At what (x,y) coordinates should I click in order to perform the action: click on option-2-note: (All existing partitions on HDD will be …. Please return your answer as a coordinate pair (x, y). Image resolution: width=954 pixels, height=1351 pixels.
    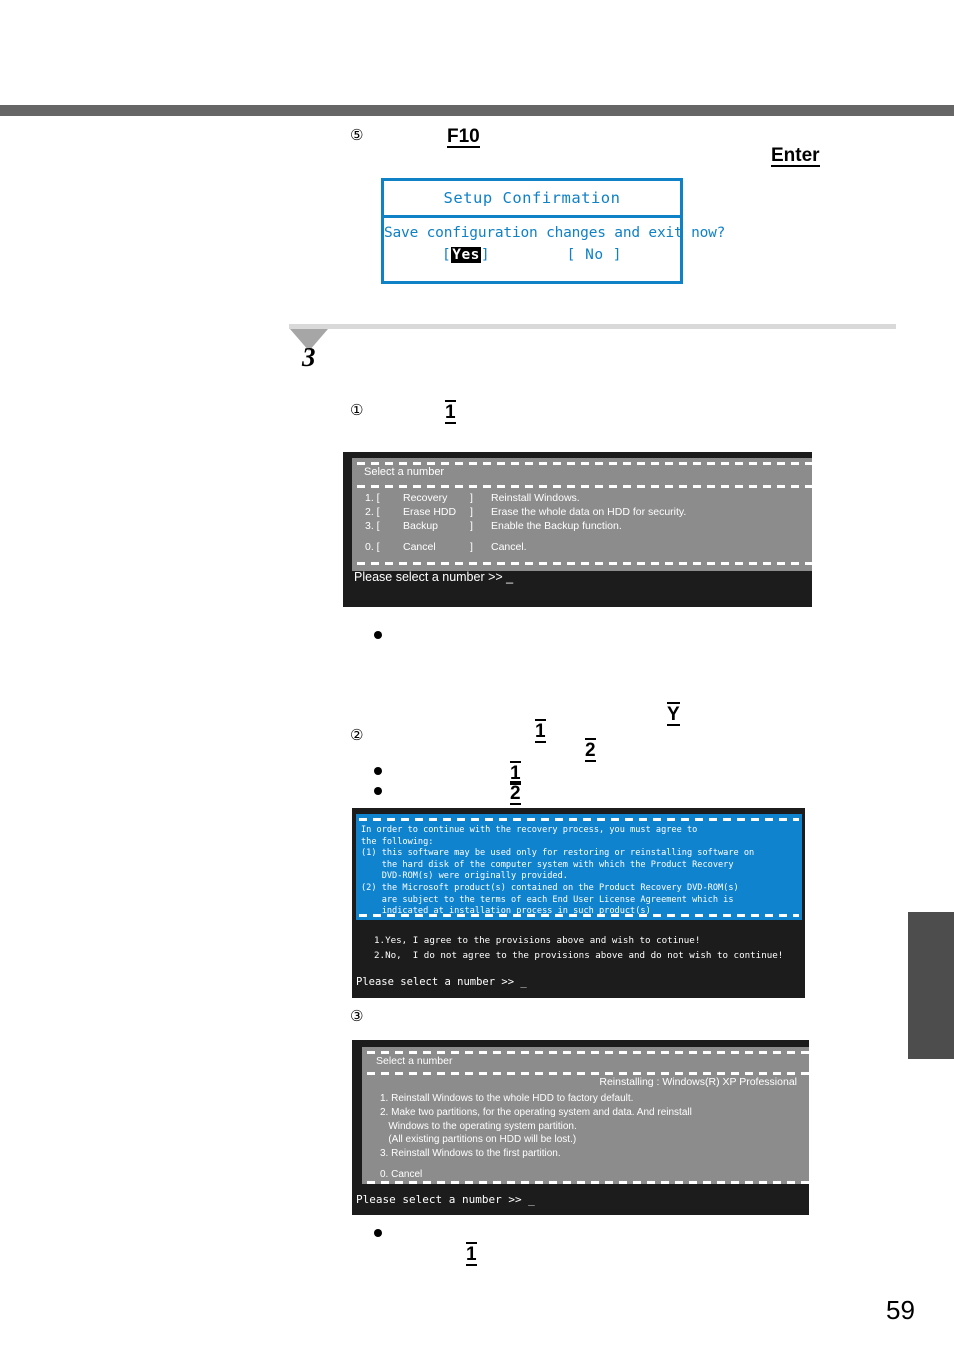
    Looking at the image, I should click on (478, 1139).